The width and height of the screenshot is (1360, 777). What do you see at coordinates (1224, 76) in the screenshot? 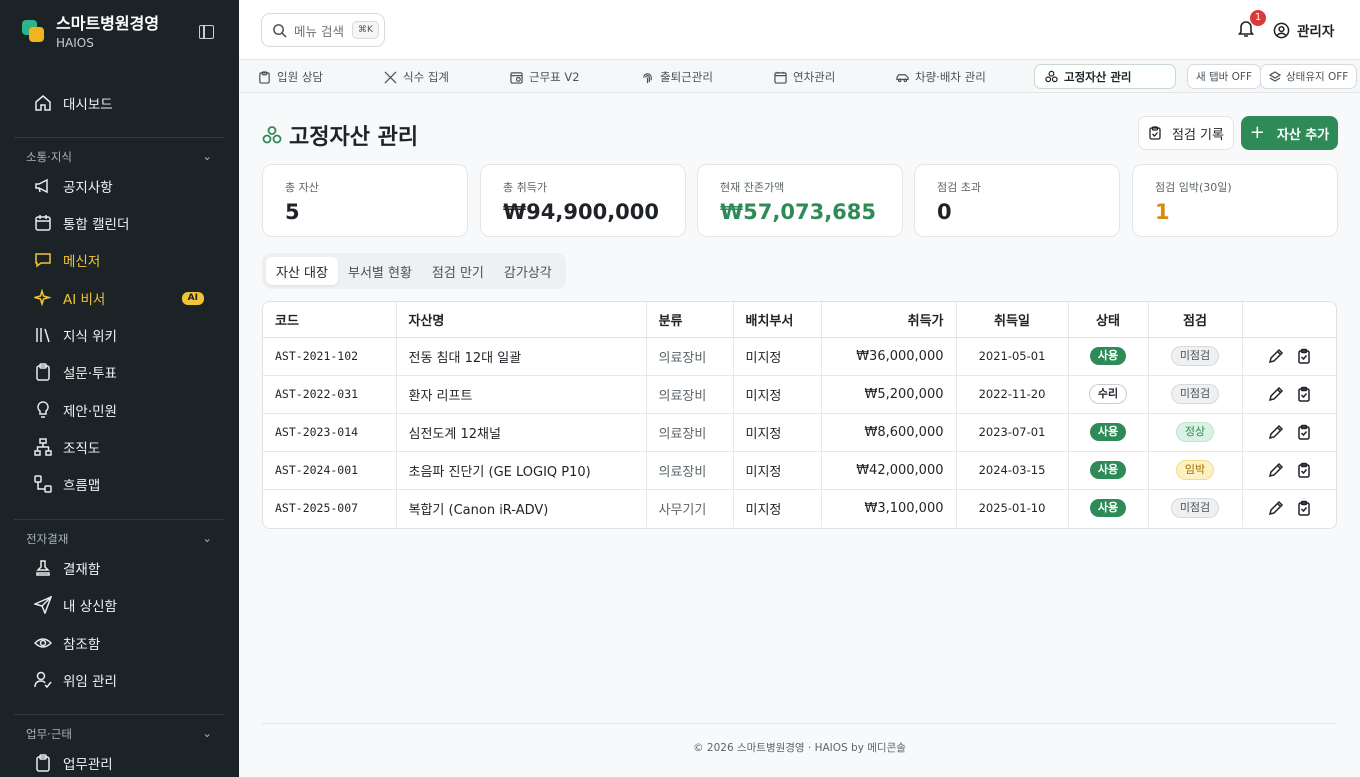
I see `new-tabbar-toggle: 새 탭바 OFF` at bounding box center [1224, 76].